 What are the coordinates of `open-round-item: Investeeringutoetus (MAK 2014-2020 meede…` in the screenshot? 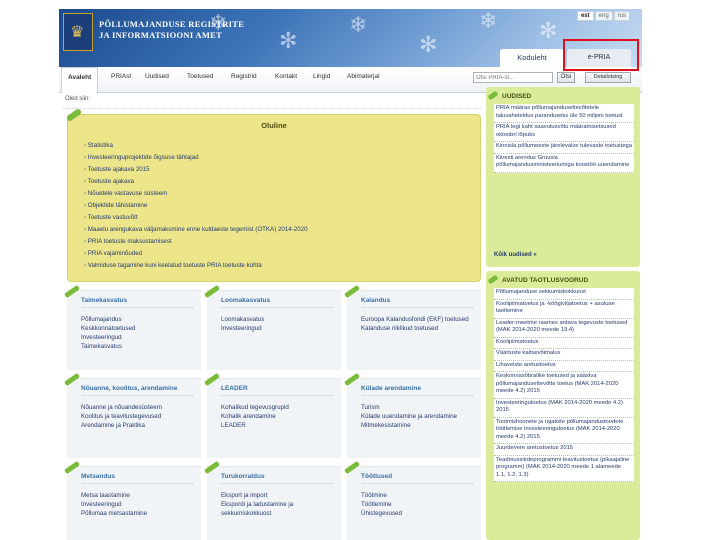 It's located at (564, 408).